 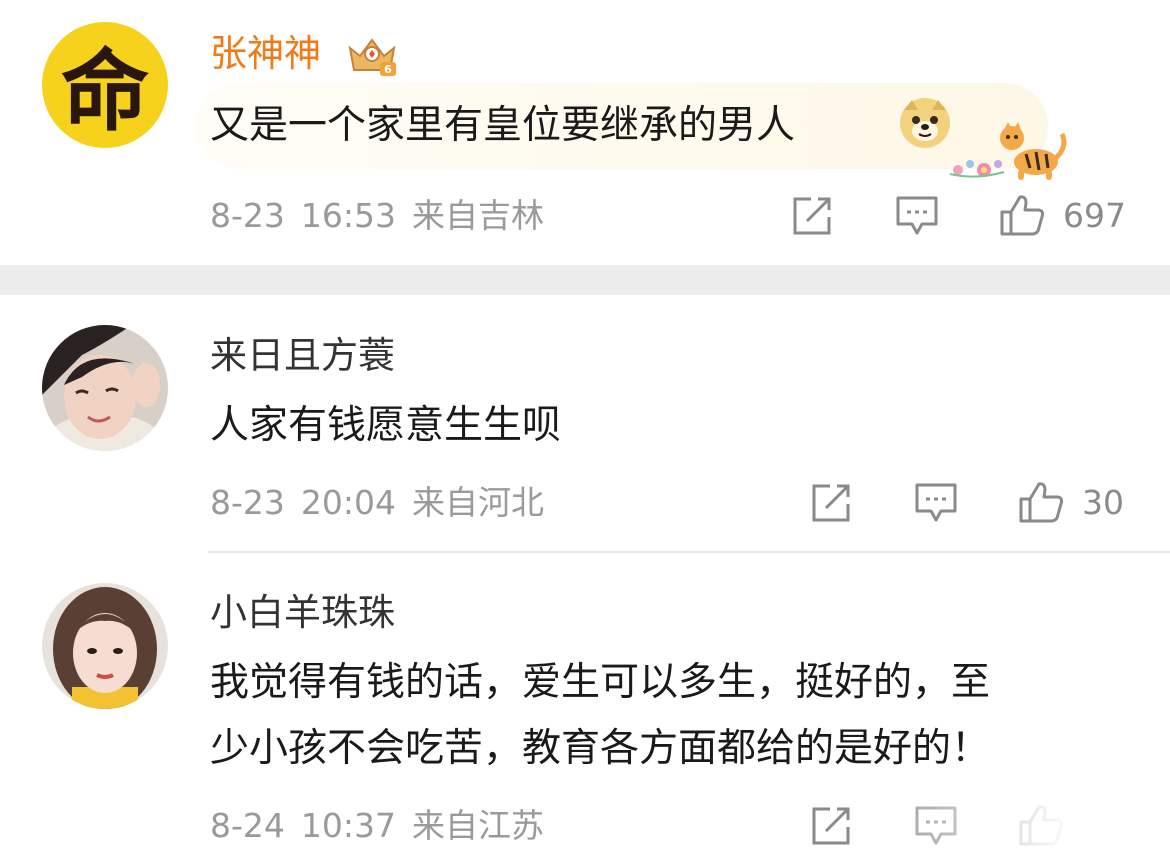 I want to click on comment-text-line: 我觉得有钱的话，爱生可以多生，挺好的，至, so click(x=600, y=682).